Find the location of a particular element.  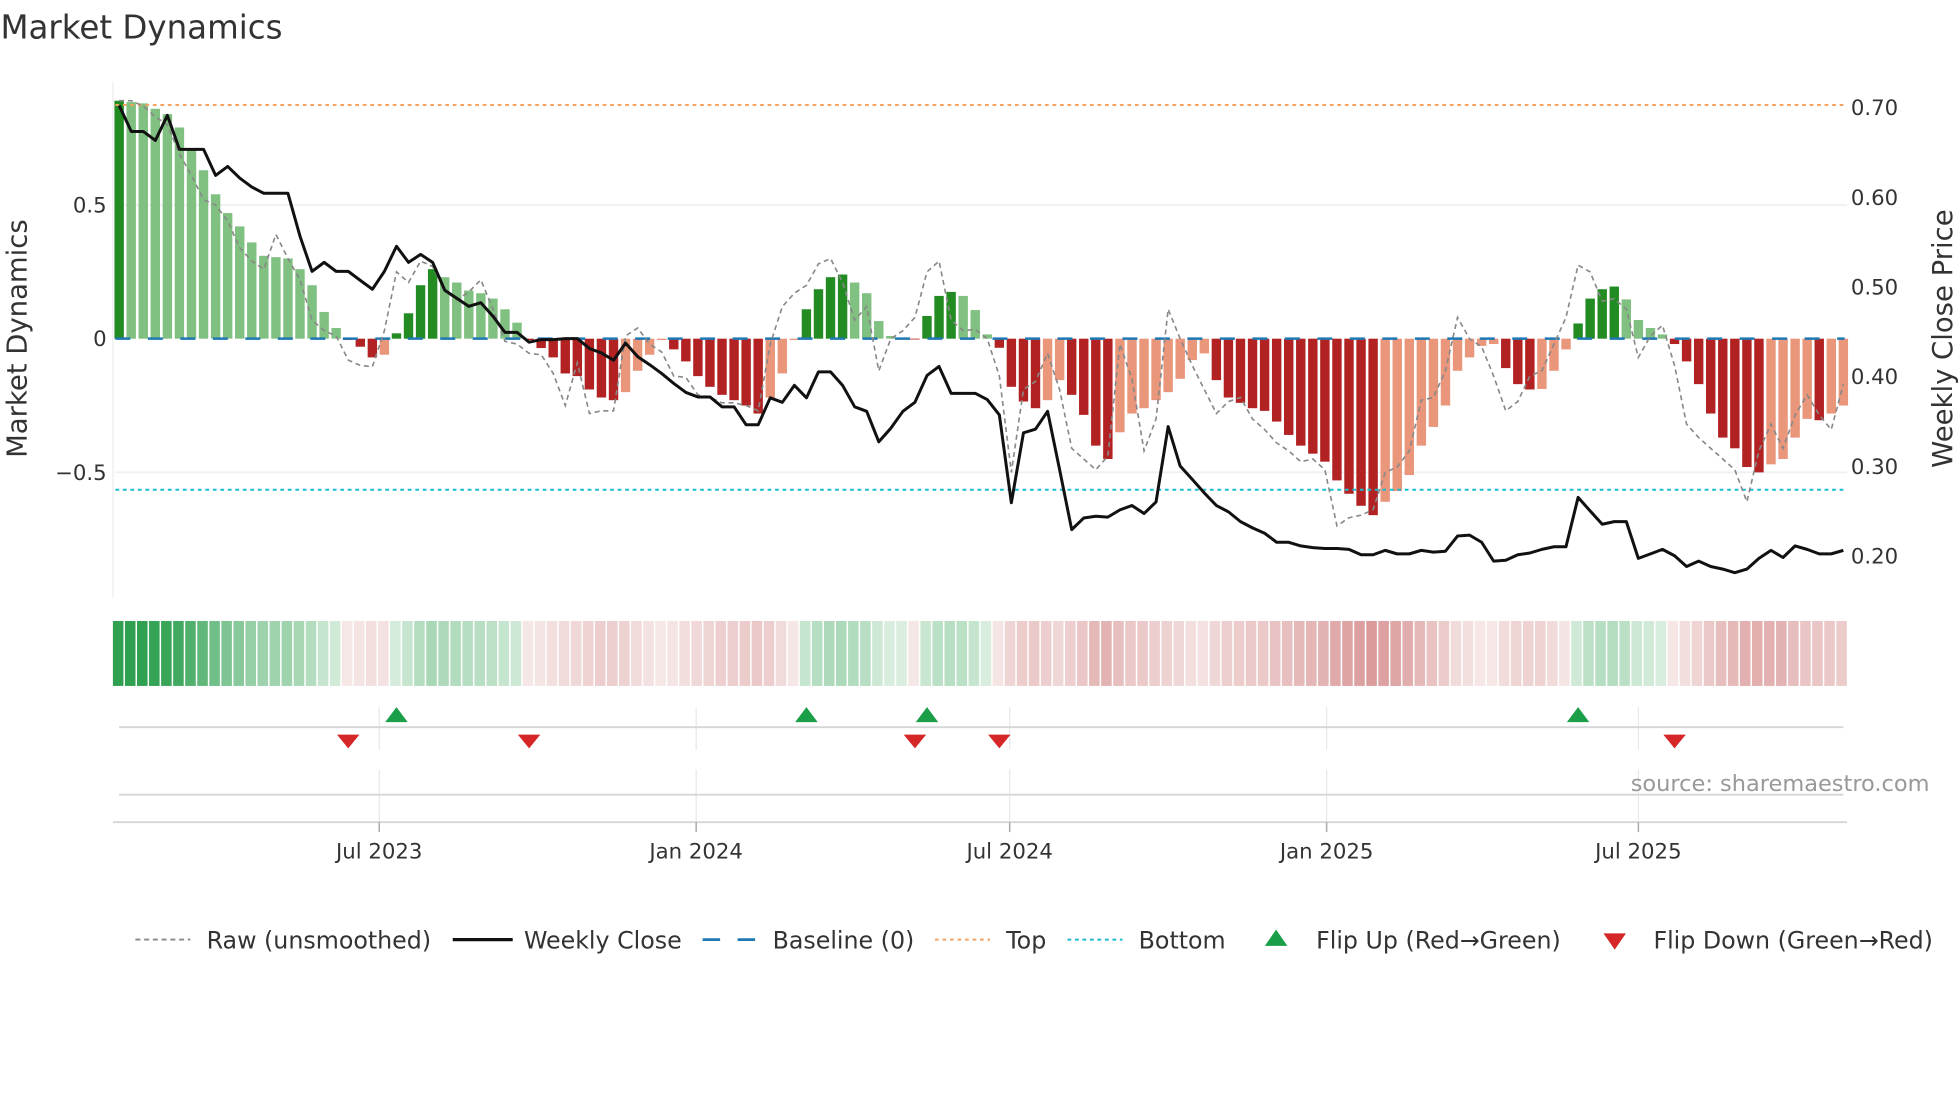

right-tick-label: 0.70 is located at coordinates (1874, 108).